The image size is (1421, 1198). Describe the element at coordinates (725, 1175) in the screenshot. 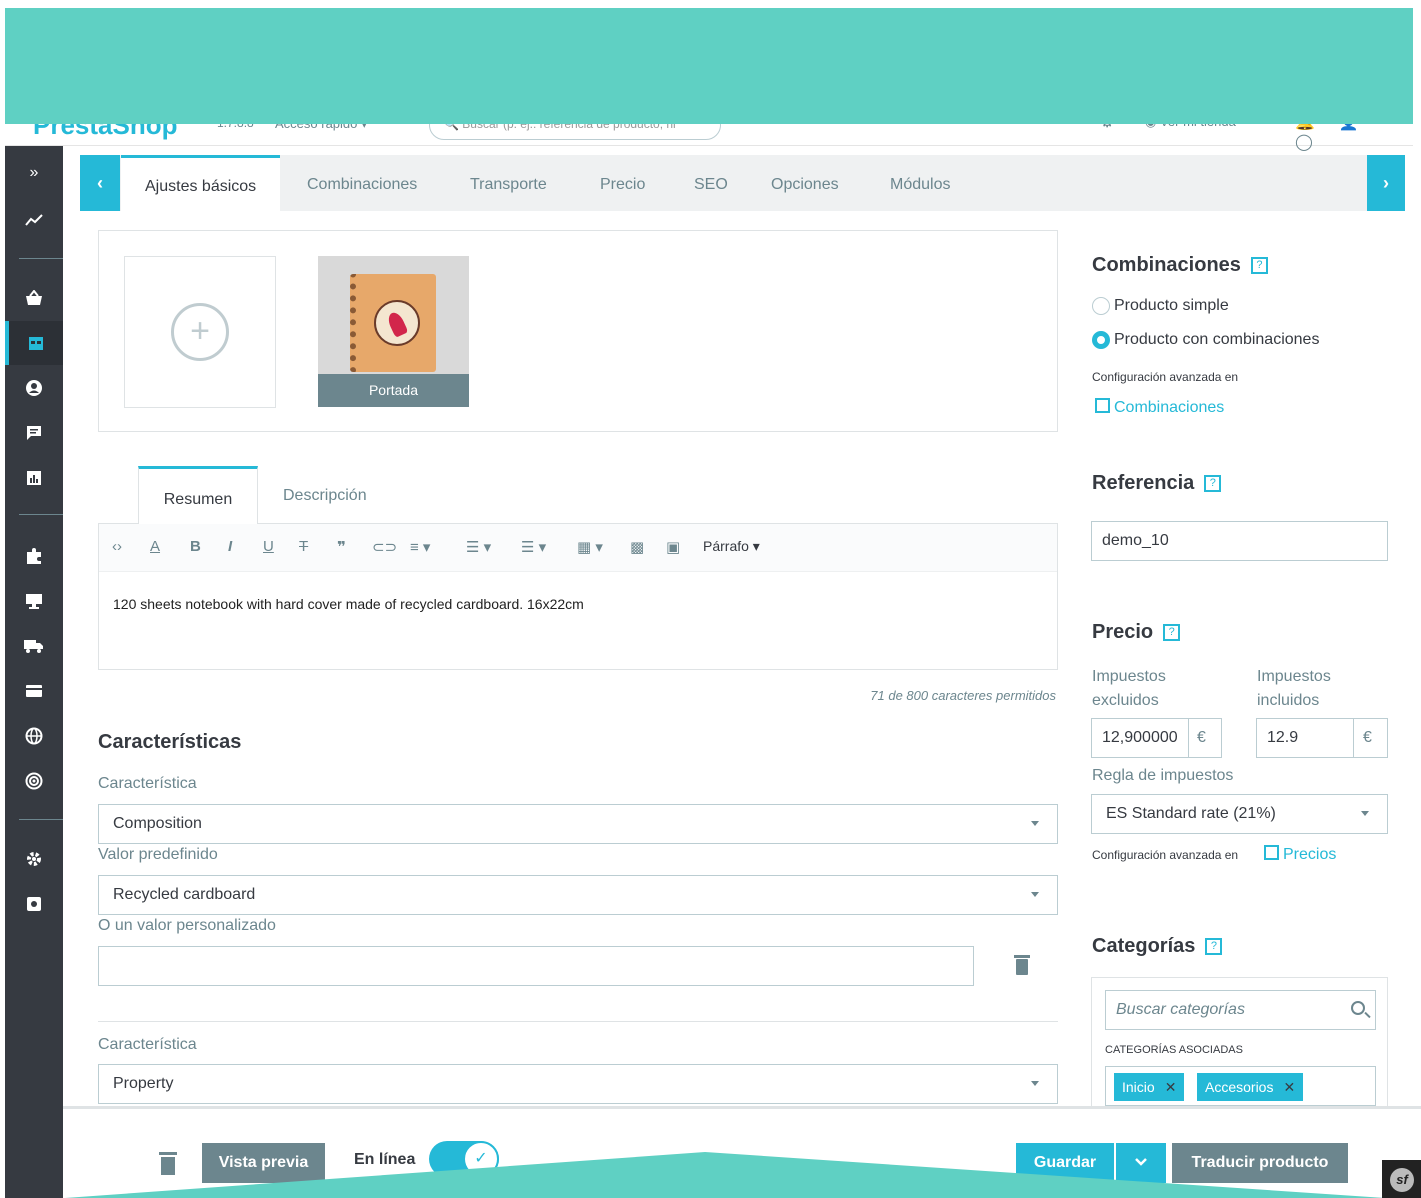

I see `bottom-wave-overlay` at that location.